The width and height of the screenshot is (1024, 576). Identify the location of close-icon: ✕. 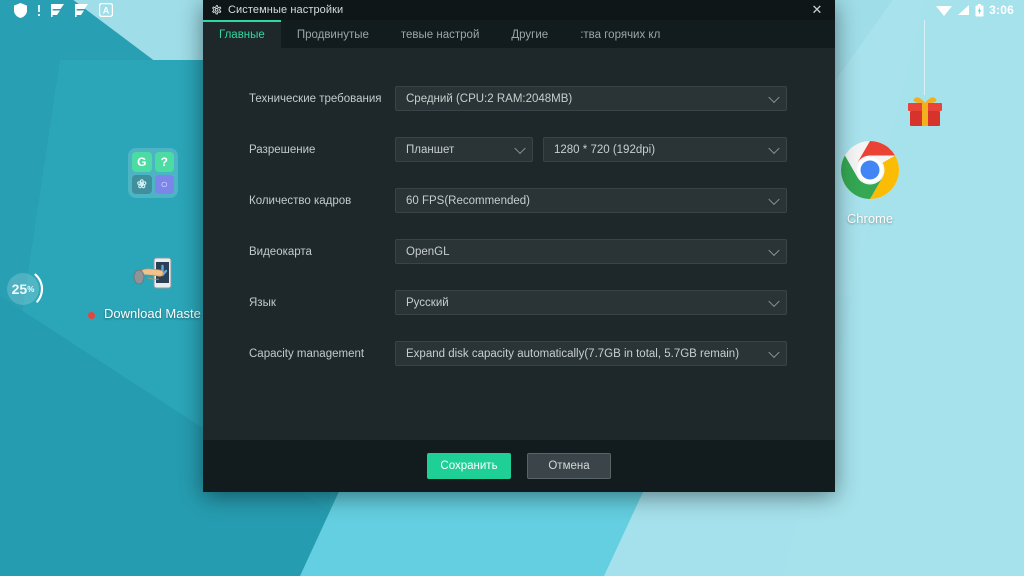
(817, 10).